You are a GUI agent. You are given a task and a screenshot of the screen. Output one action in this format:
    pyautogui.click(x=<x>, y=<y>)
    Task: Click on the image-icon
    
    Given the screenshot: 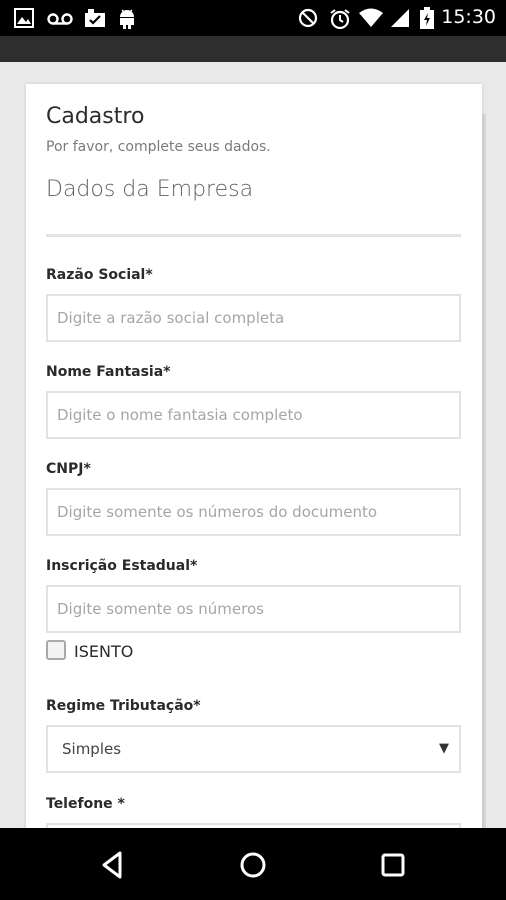 What is the action you would take?
    pyautogui.click(x=24, y=18)
    